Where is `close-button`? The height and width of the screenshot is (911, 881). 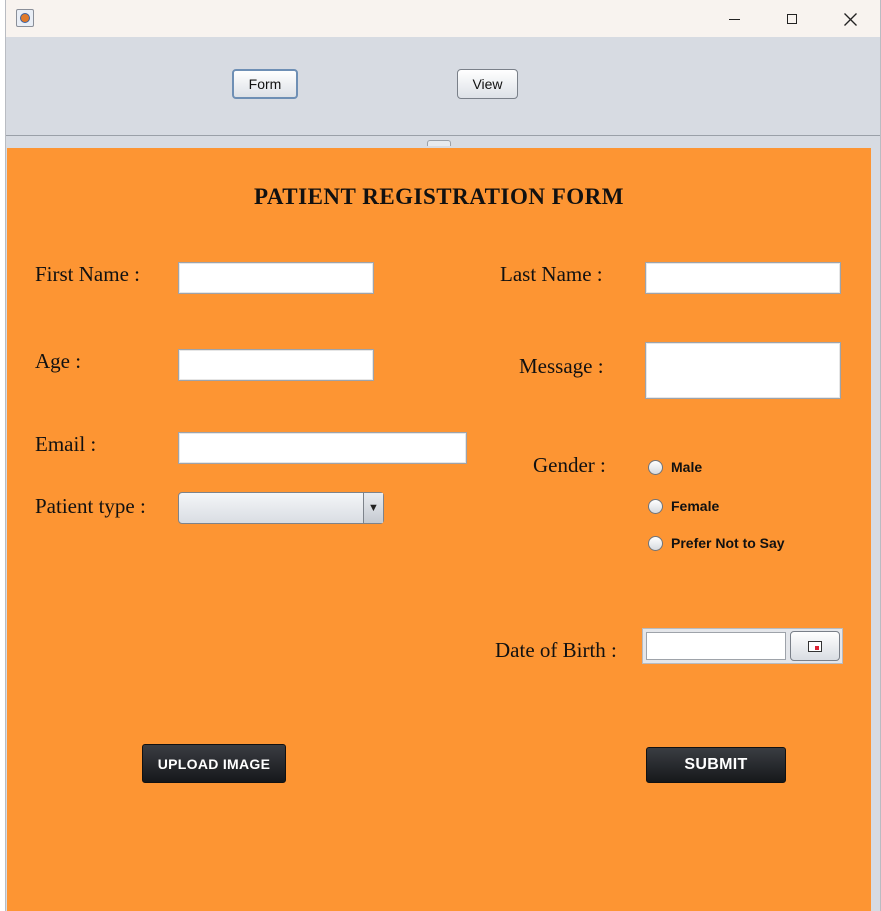 close-button is located at coordinates (850, 19).